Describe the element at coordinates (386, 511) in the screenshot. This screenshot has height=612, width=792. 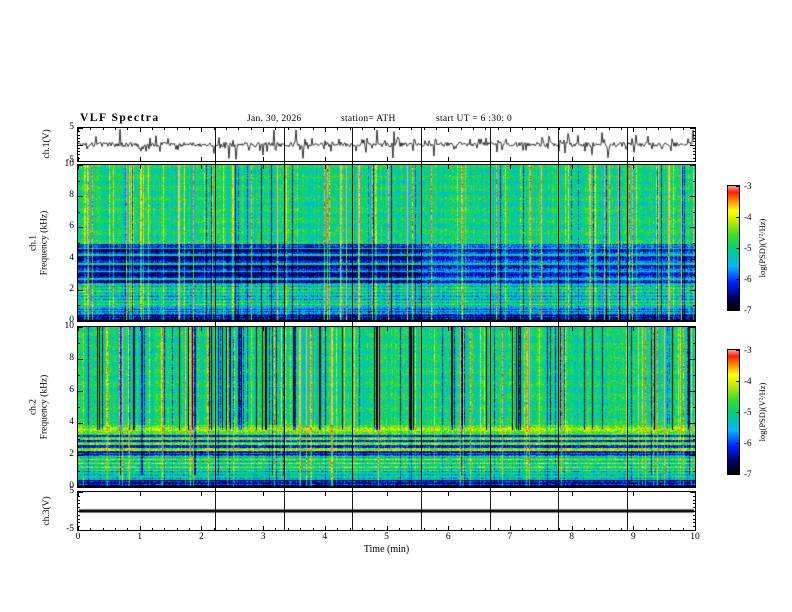
I see `ch3-waveform-panel` at that location.